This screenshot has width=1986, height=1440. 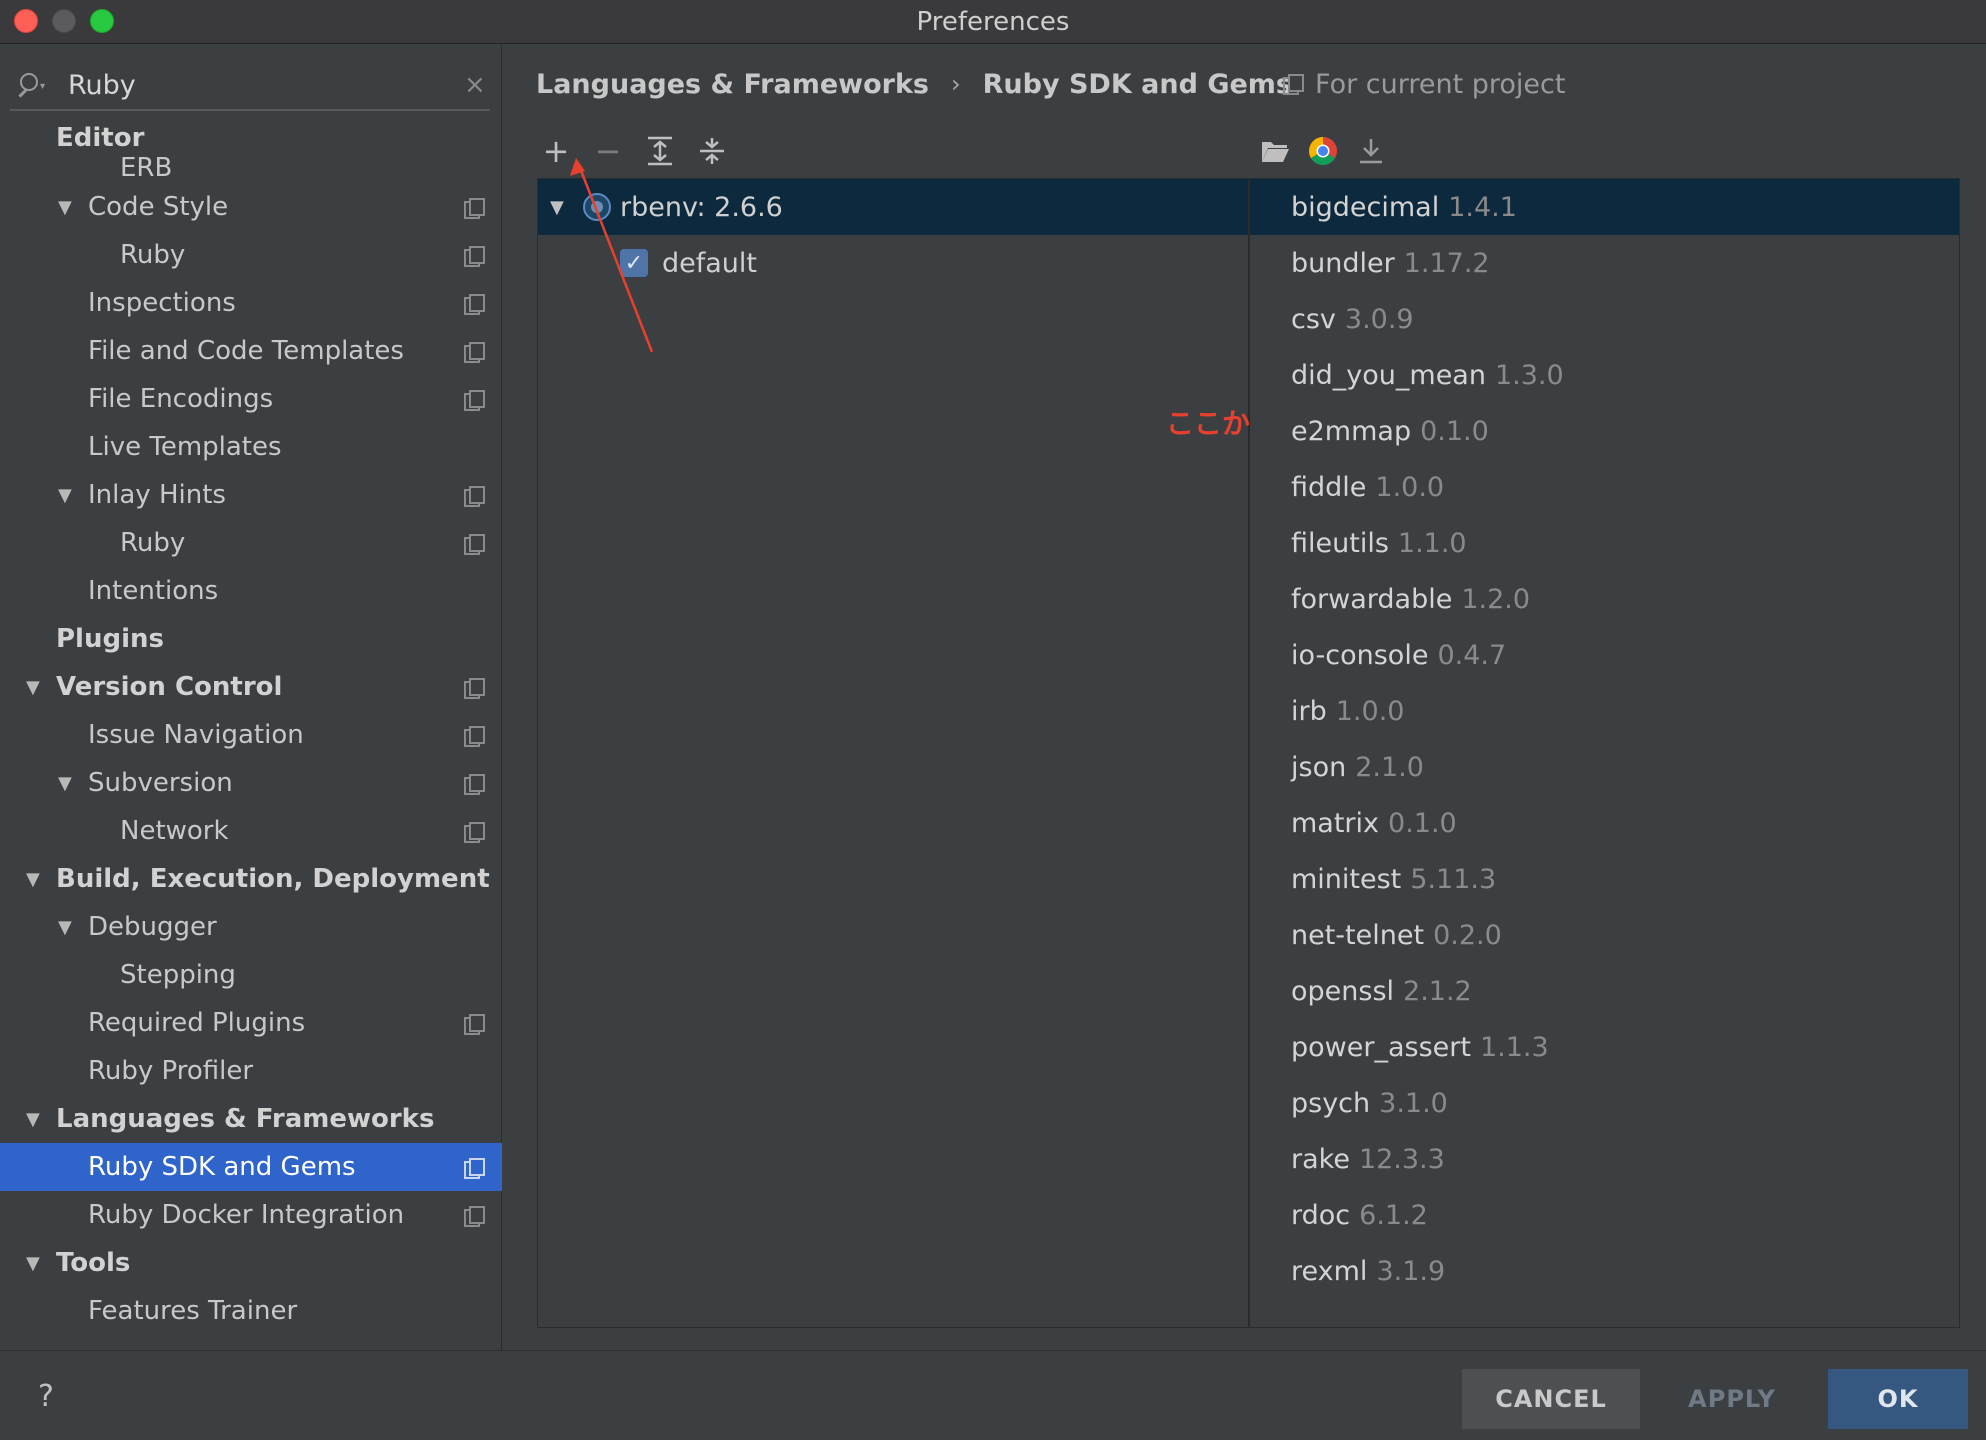 What do you see at coordinates (251, 447) in the screenshot?
I see `sidebar-item-live-templates: Live Templates` at bounding box center [251, 447].